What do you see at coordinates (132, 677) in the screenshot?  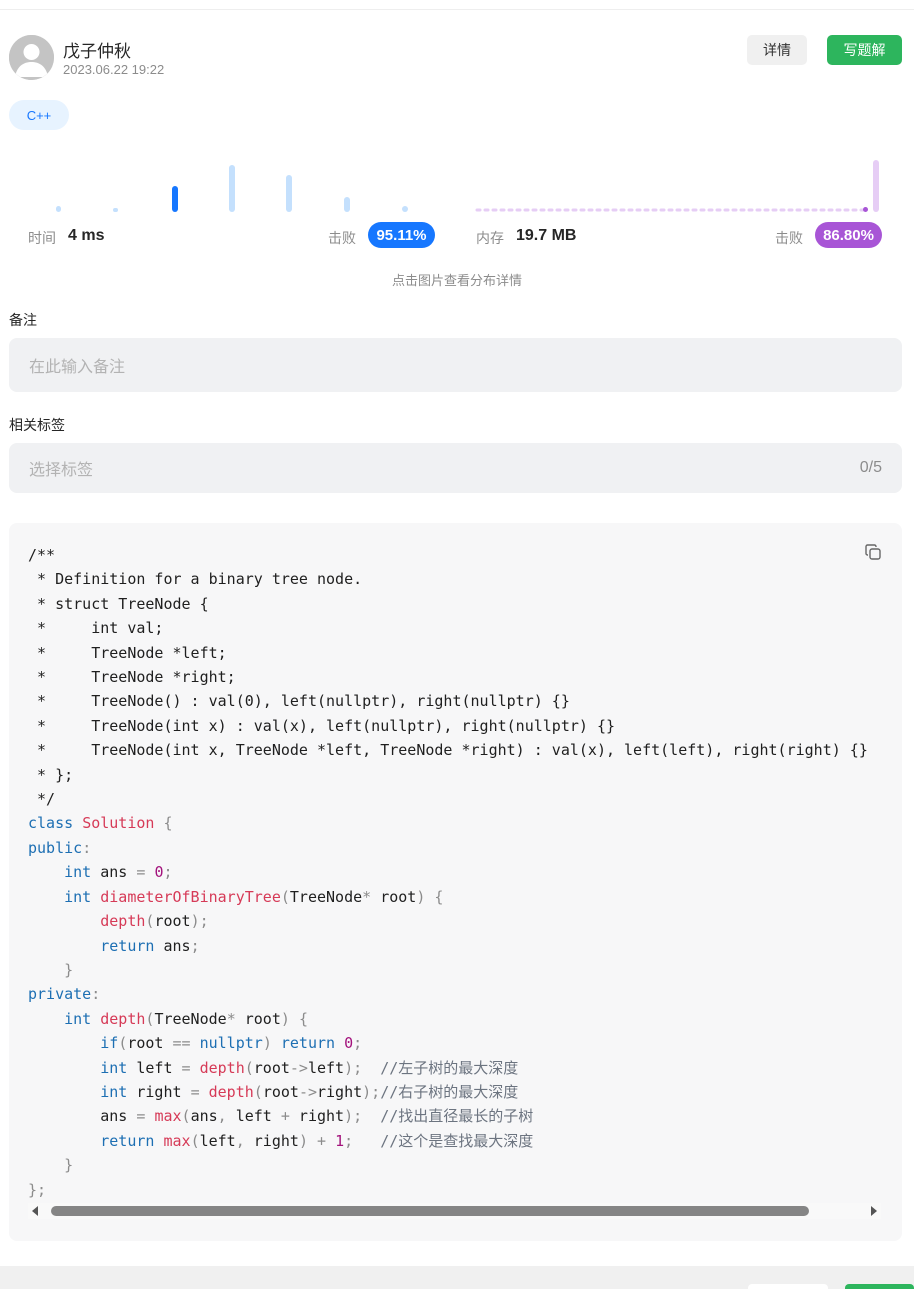 I see `code-line: * TreeNode *right;` at bounding box center [132, 677].